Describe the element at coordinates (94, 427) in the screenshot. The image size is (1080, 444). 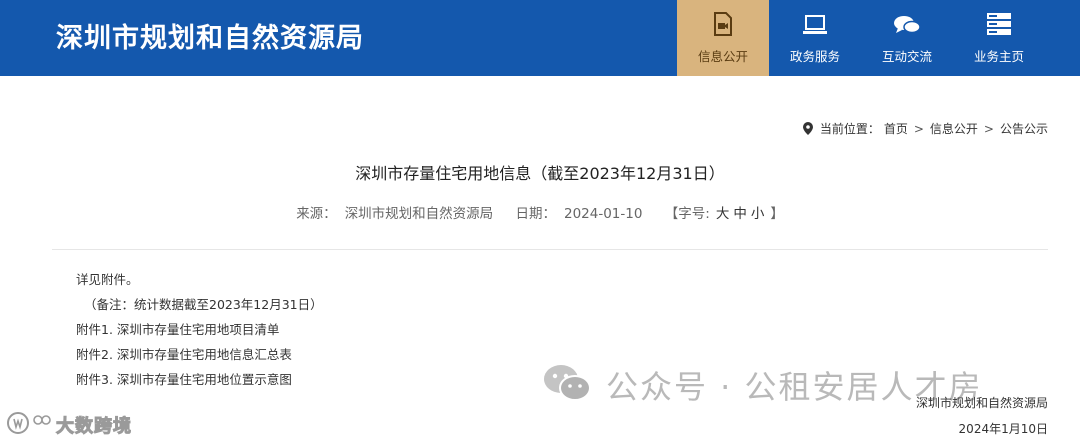
I see `corner-logo-text: 大数跨境` at that location.